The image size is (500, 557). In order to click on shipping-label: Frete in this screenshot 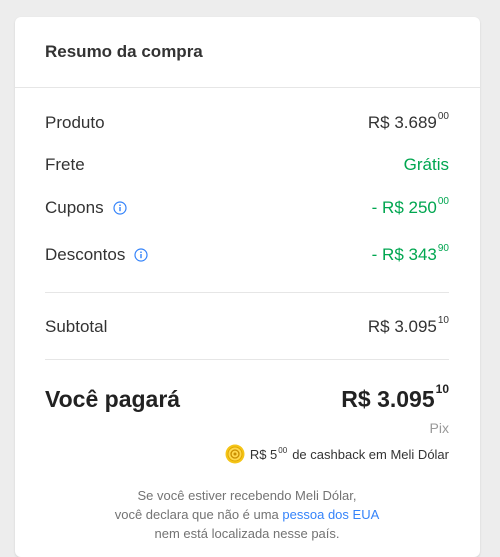, I will do `click(65, 164)`.